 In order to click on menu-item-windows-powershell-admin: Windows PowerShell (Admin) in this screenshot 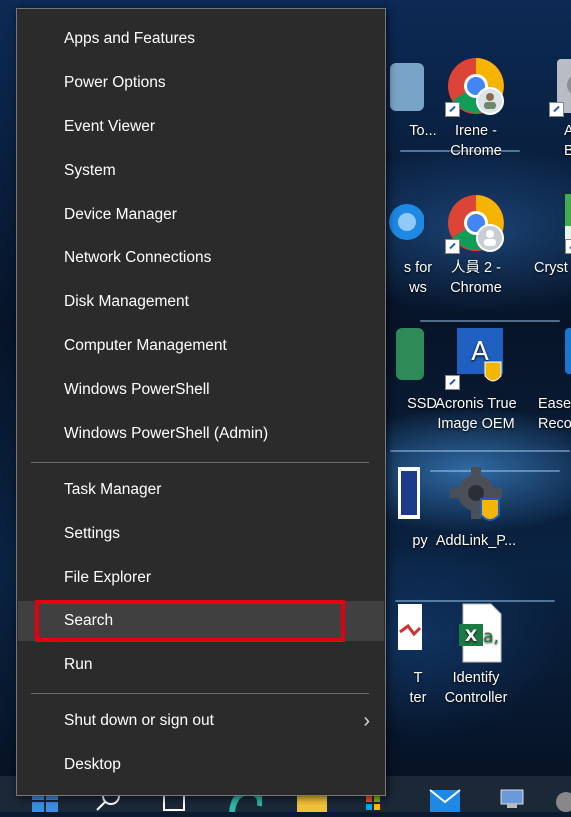, I will do `click(201, 434)`.